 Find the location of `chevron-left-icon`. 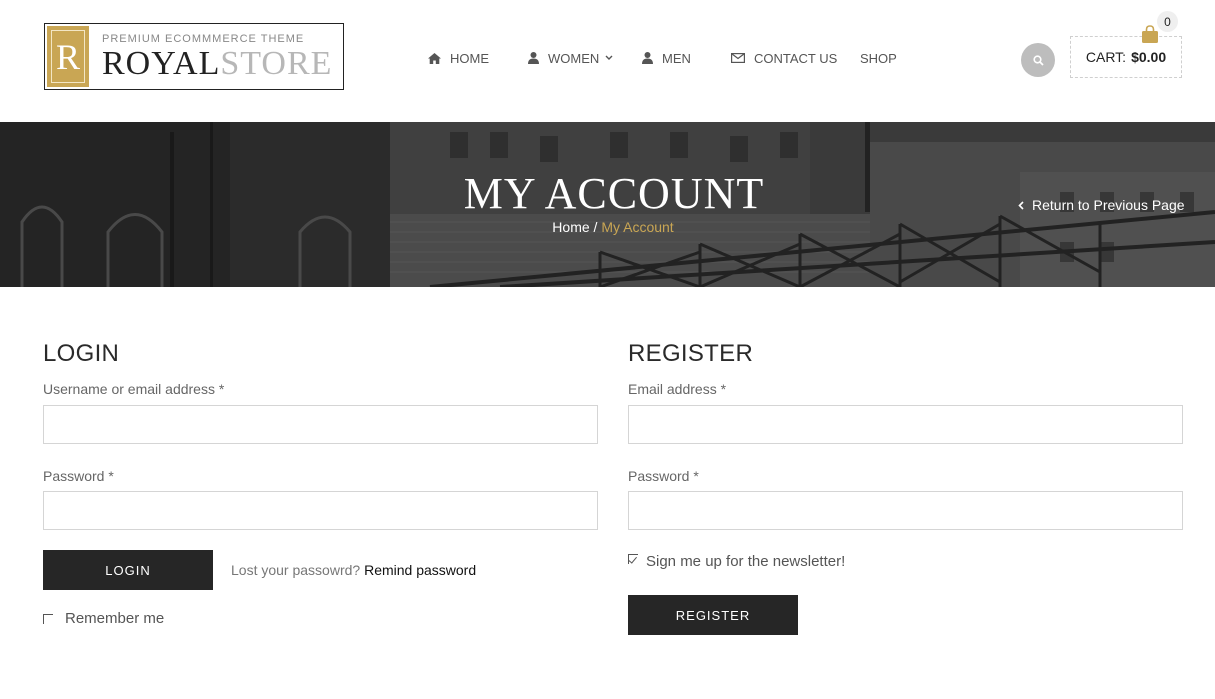

chevron-left-icon is located at coordinates (1021, 205).